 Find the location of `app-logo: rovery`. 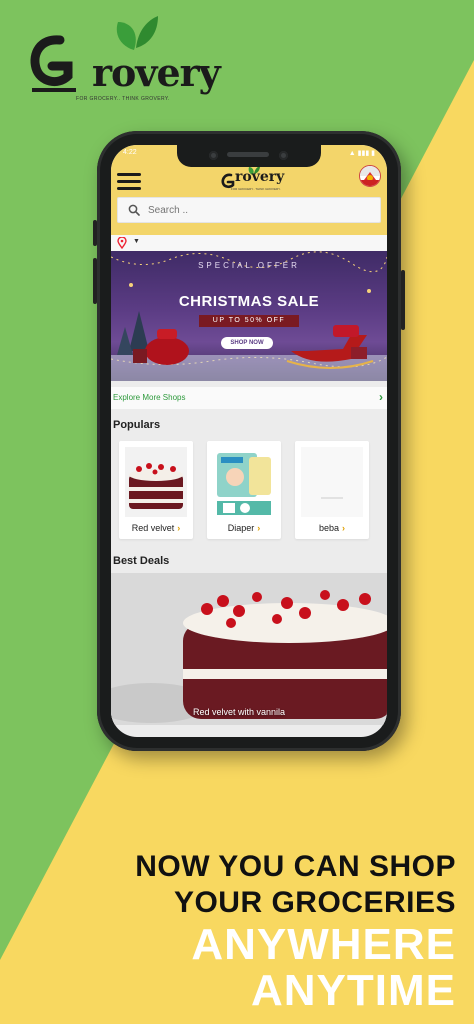

app-logo: rovery is located at coordinates (259, 177).